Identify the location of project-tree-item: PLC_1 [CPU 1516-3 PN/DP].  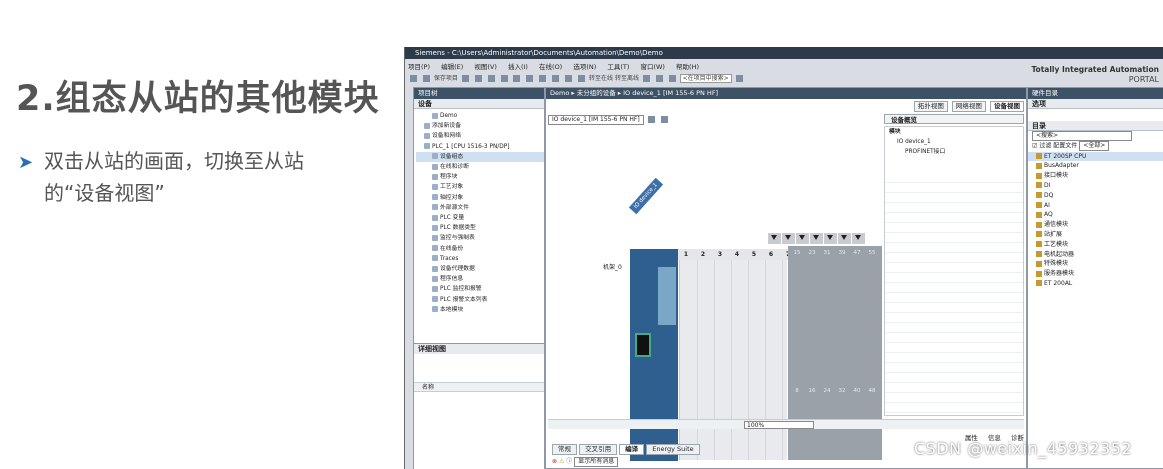
(480, 147).